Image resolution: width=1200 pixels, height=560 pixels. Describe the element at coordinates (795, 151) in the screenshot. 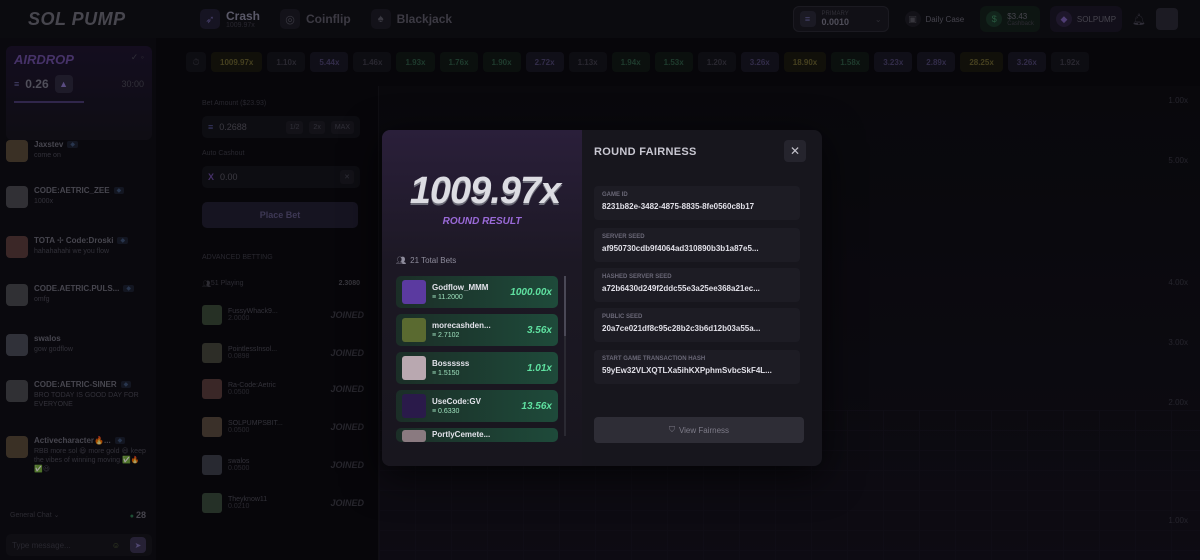

I see `close-icon: ✕` at that location.